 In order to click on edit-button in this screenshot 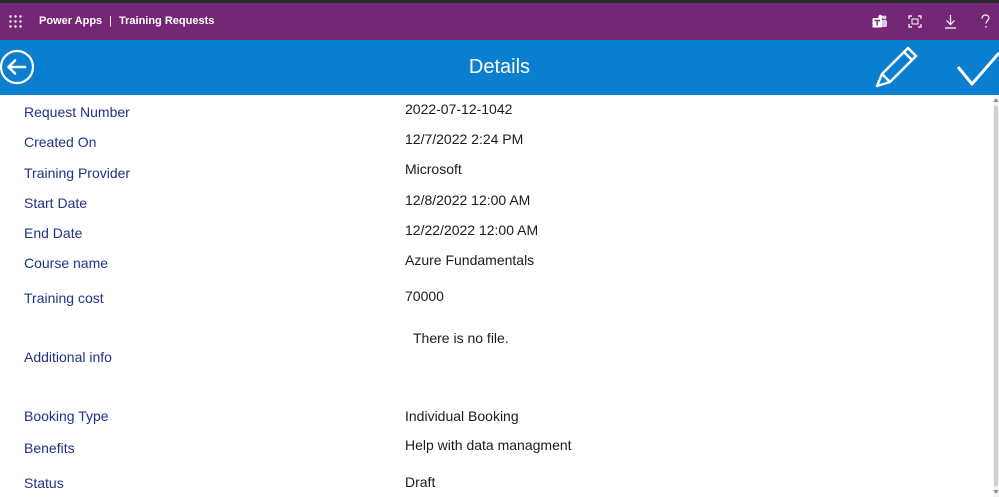, I will do `click(896, 66)`.